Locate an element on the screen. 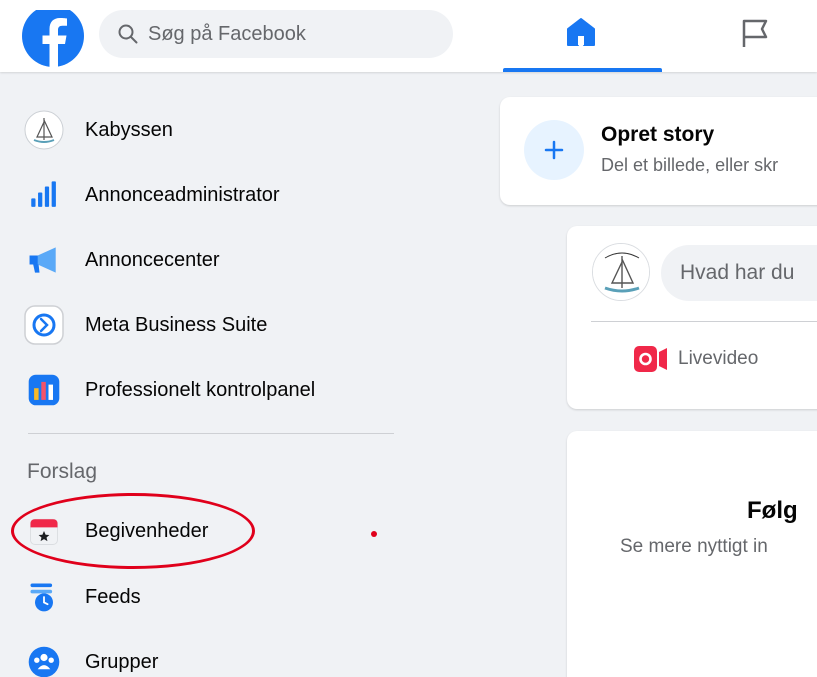  live-video-icon is located at coordinates (650, 359).